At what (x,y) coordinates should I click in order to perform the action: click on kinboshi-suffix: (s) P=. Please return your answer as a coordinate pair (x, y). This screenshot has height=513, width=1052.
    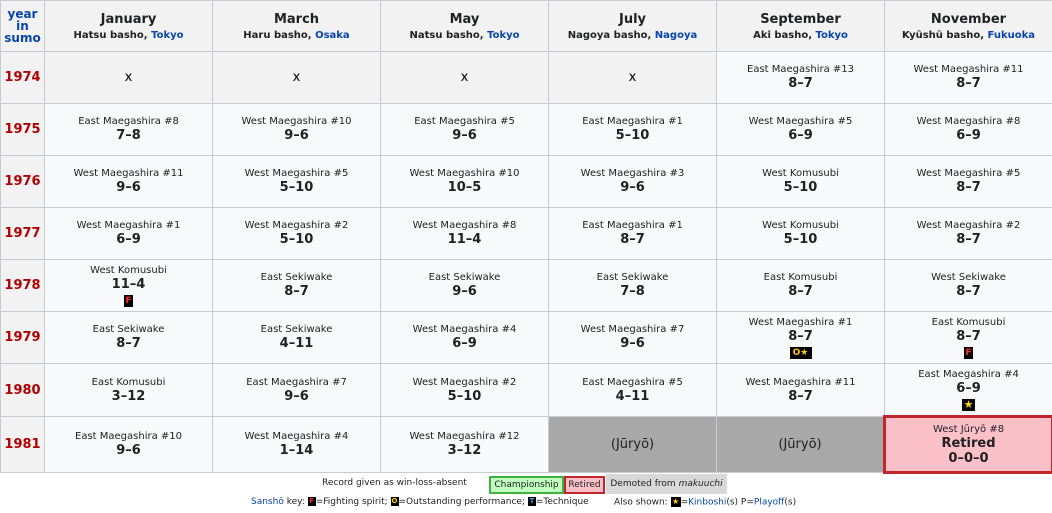
    Looking at the image, I should click on (740, 502).